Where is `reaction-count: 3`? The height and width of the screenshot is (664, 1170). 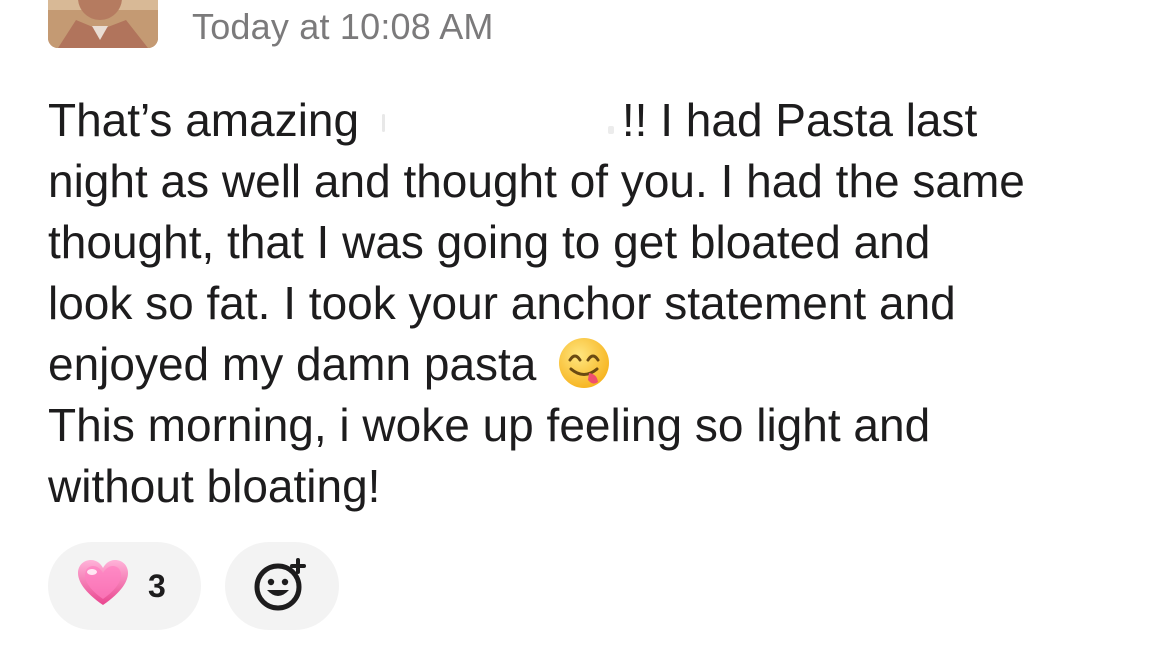
reaction-count: 3 is located at coordinates (157, 585).